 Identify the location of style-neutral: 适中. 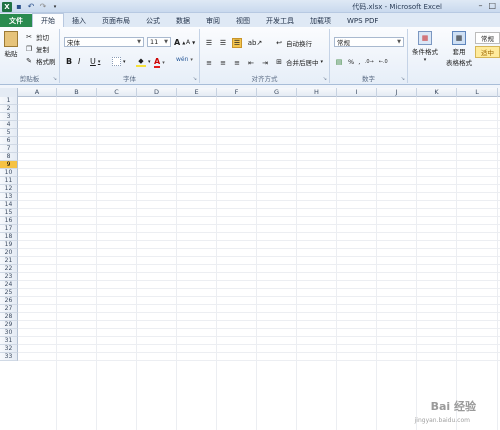
(487, 52).